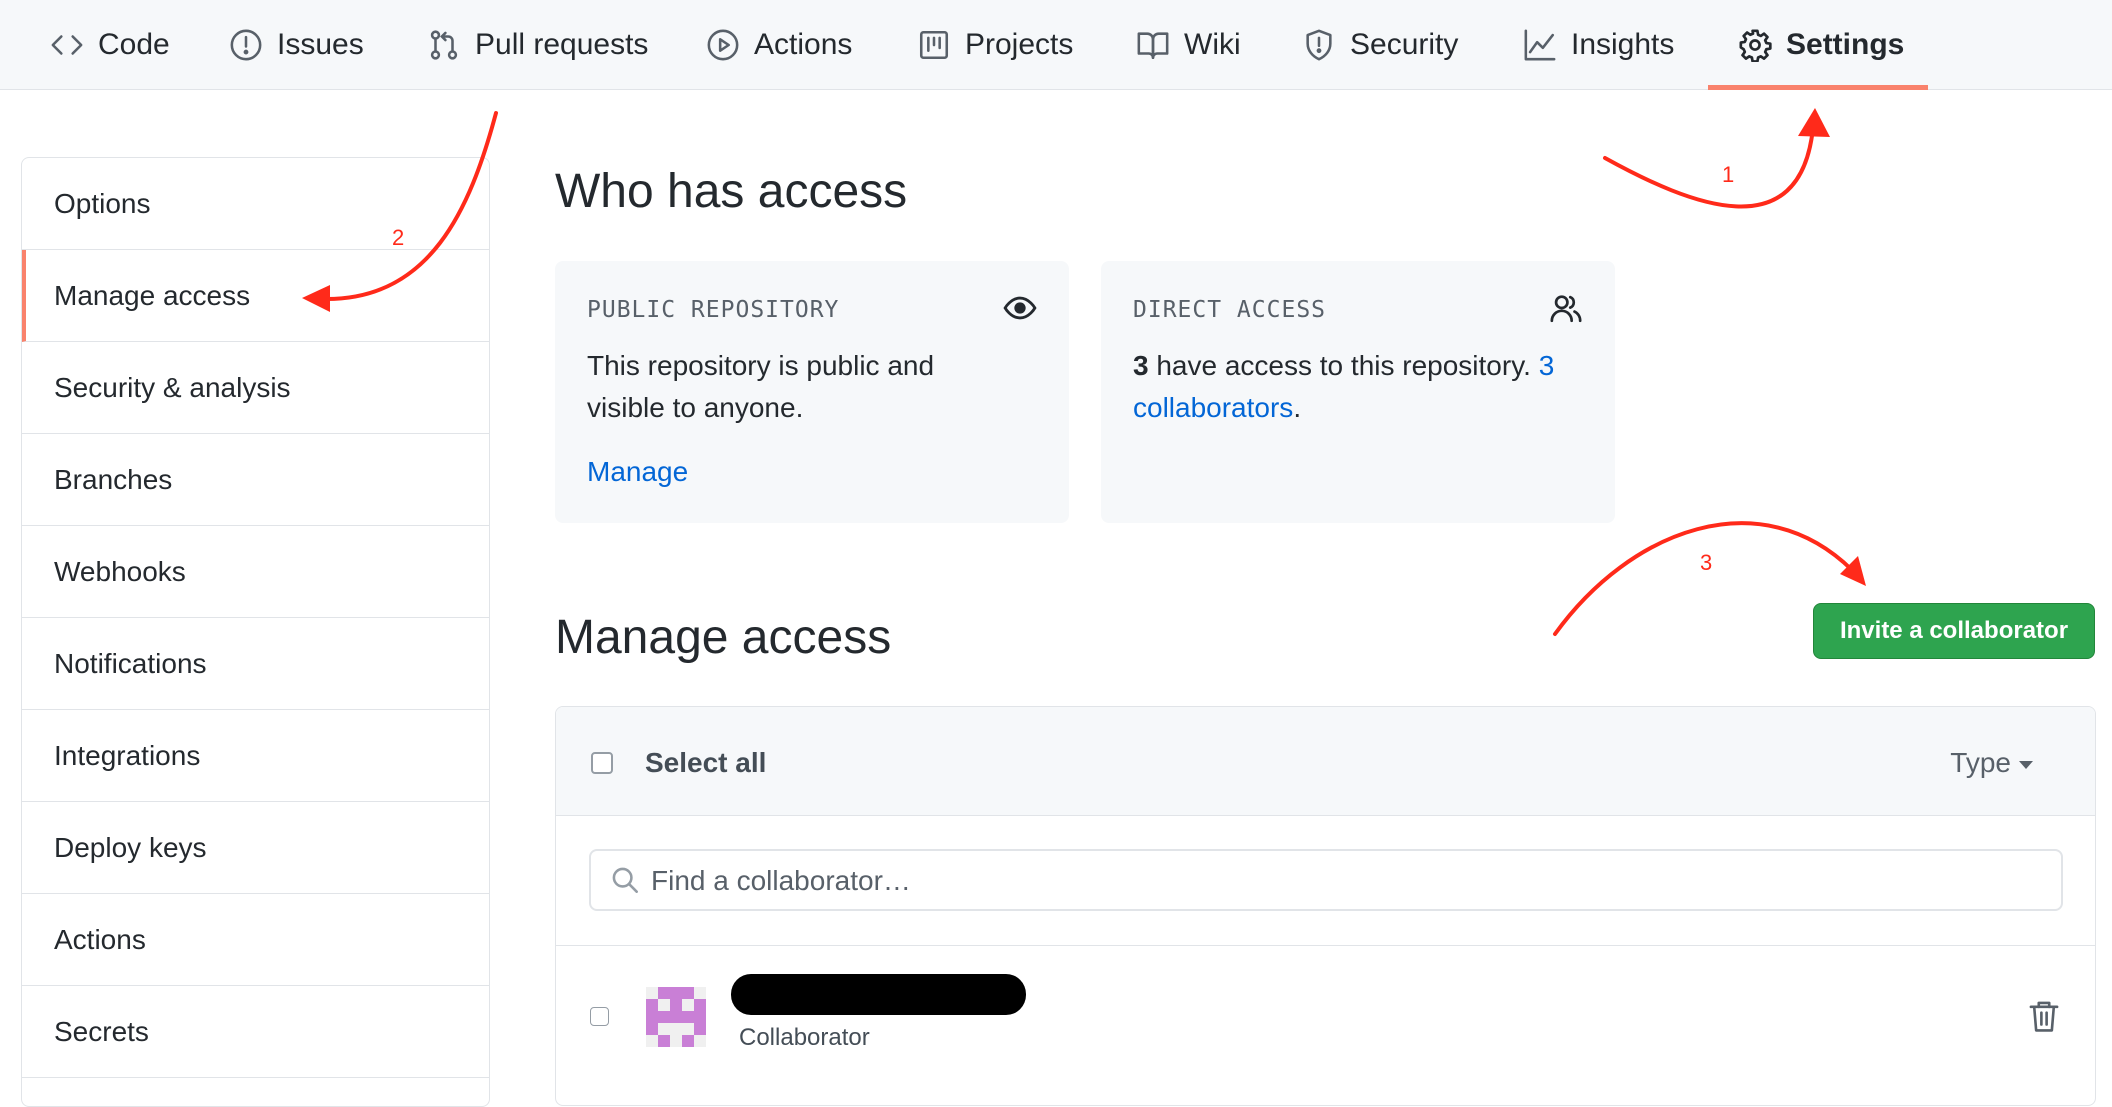 The width and height of the screenshot is (2112, 1107). I want to click on select-all-label: Select all, so click(706, 762).